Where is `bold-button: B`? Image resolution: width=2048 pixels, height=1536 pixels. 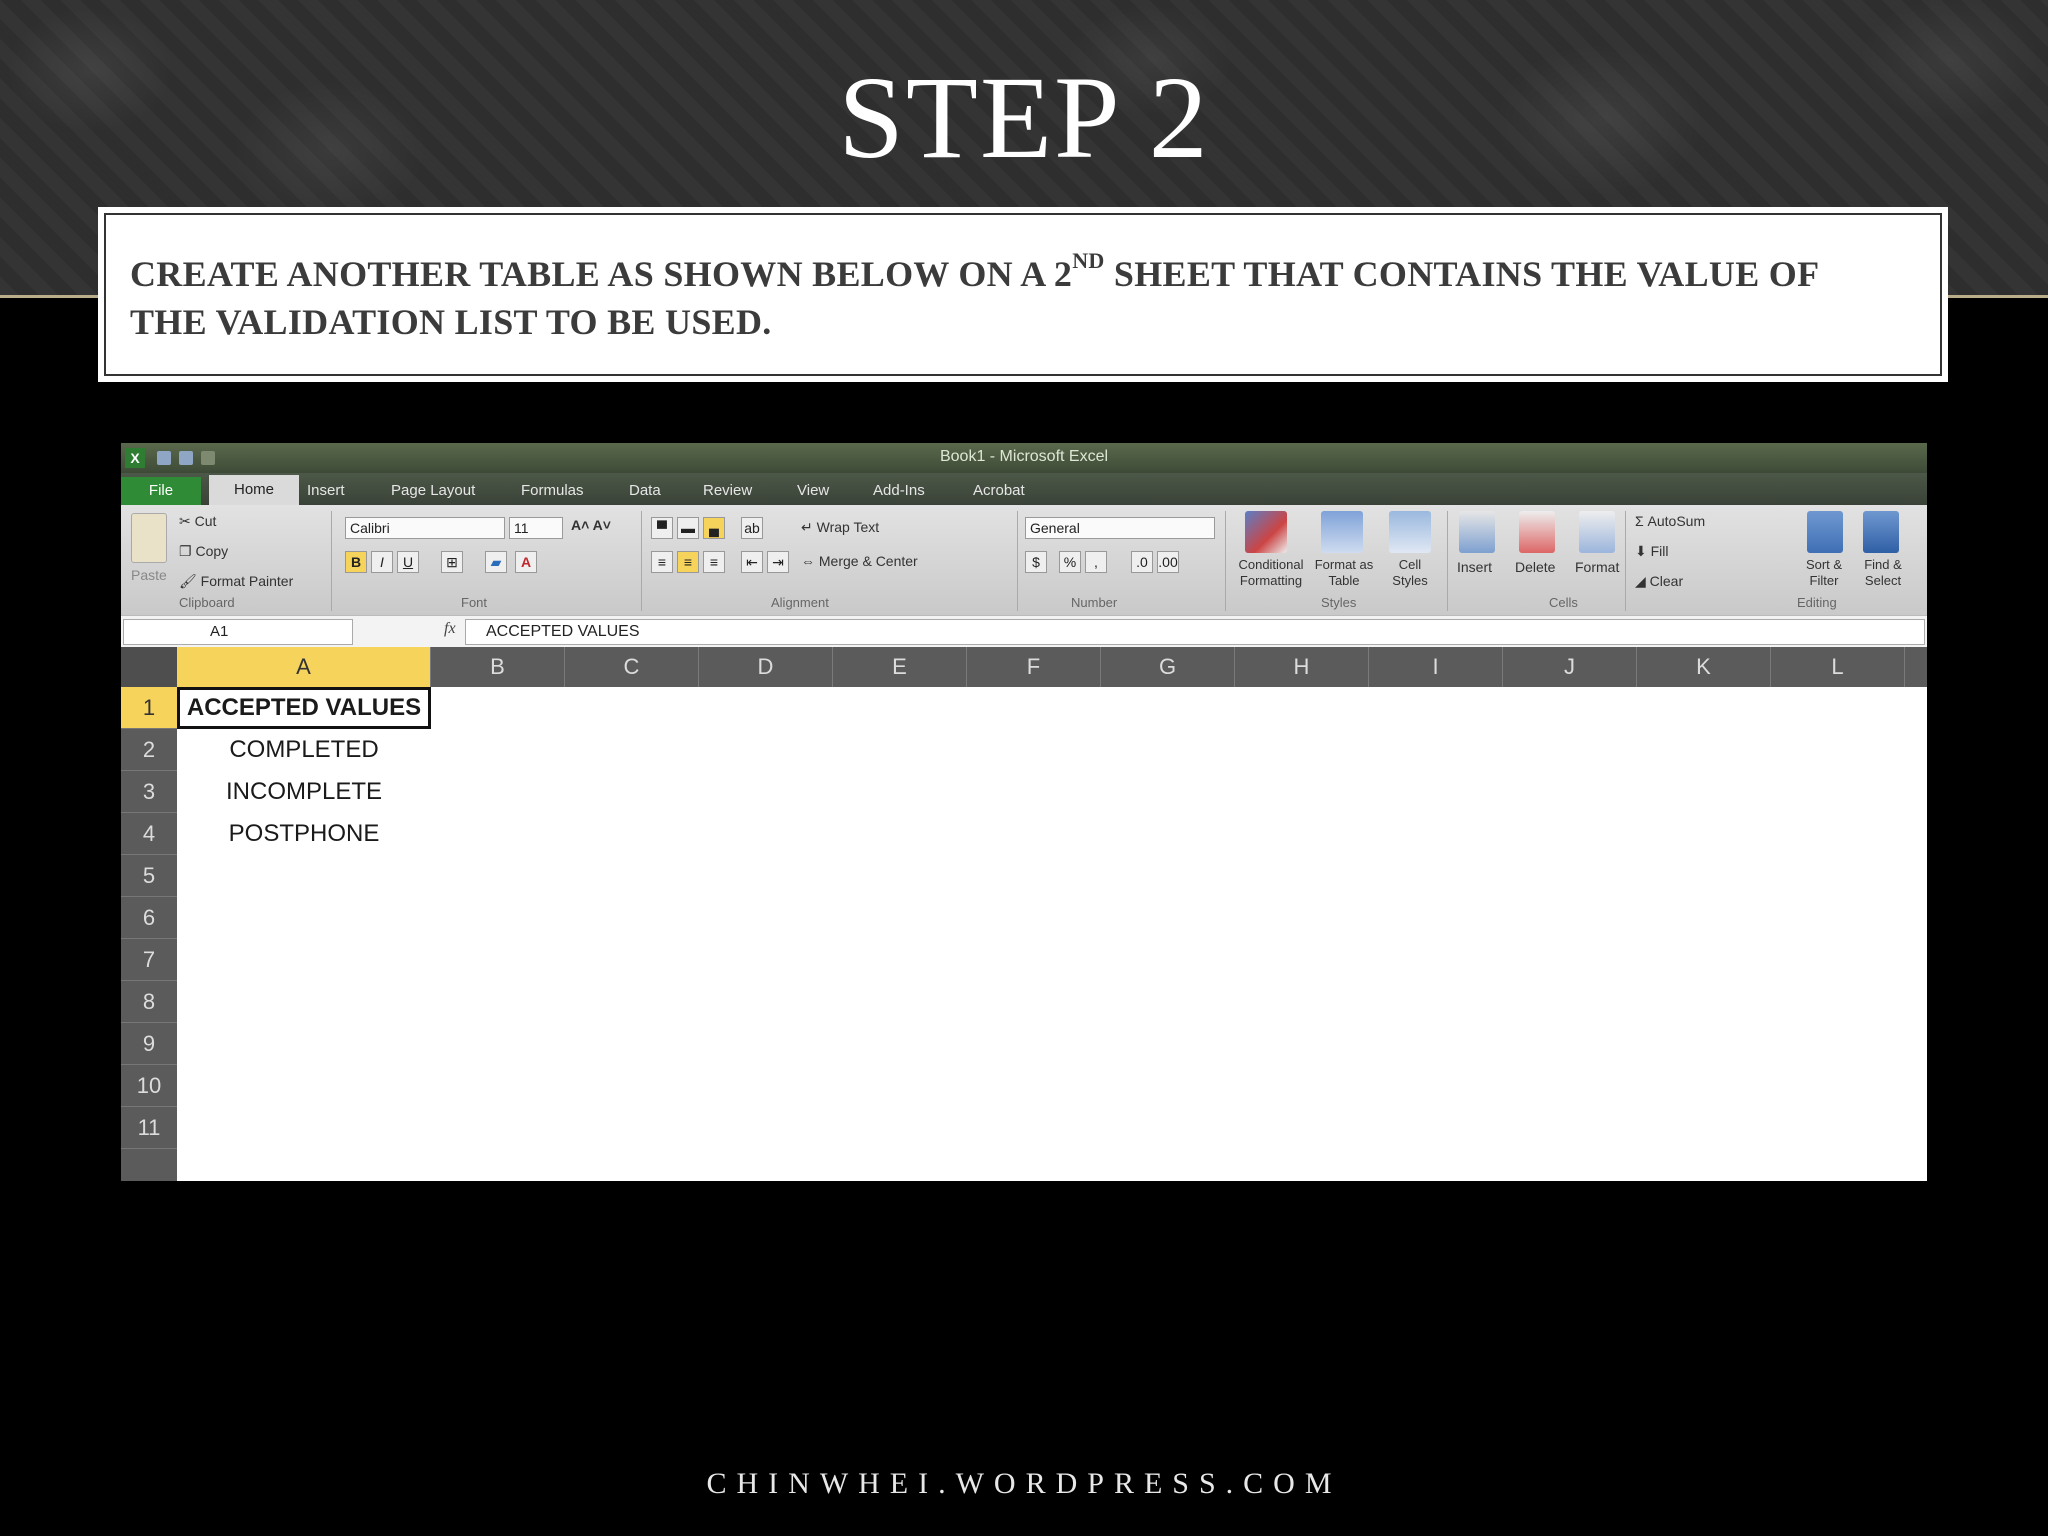
bold-button: B is located at coordinates (356, 562).